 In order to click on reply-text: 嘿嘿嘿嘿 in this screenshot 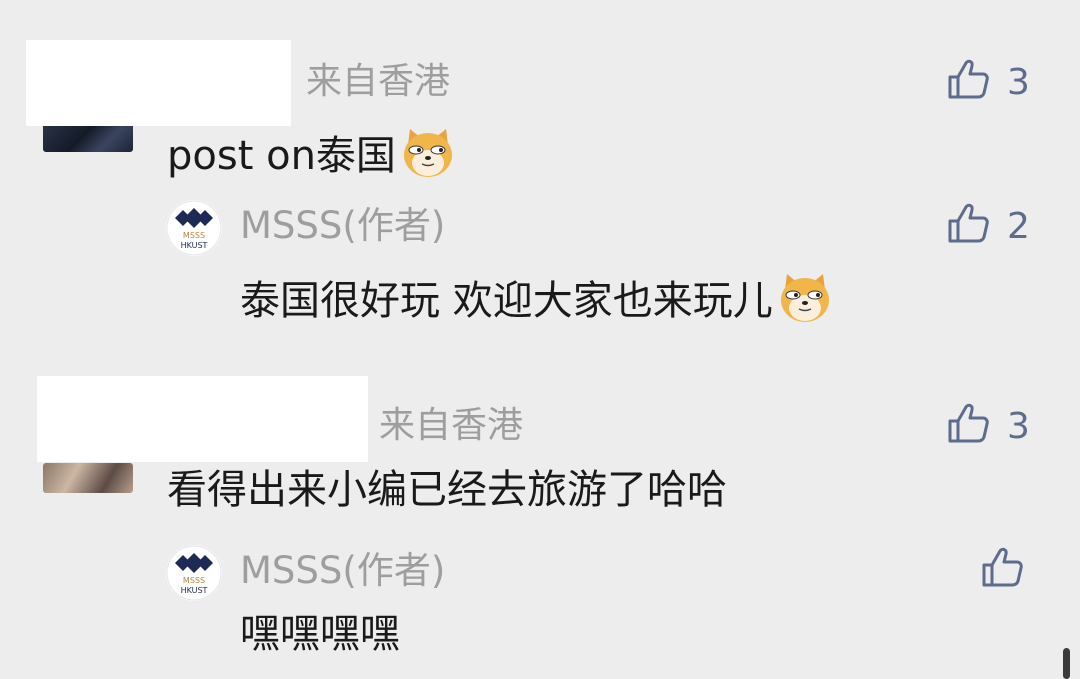, I will do `click(320, 634)`.